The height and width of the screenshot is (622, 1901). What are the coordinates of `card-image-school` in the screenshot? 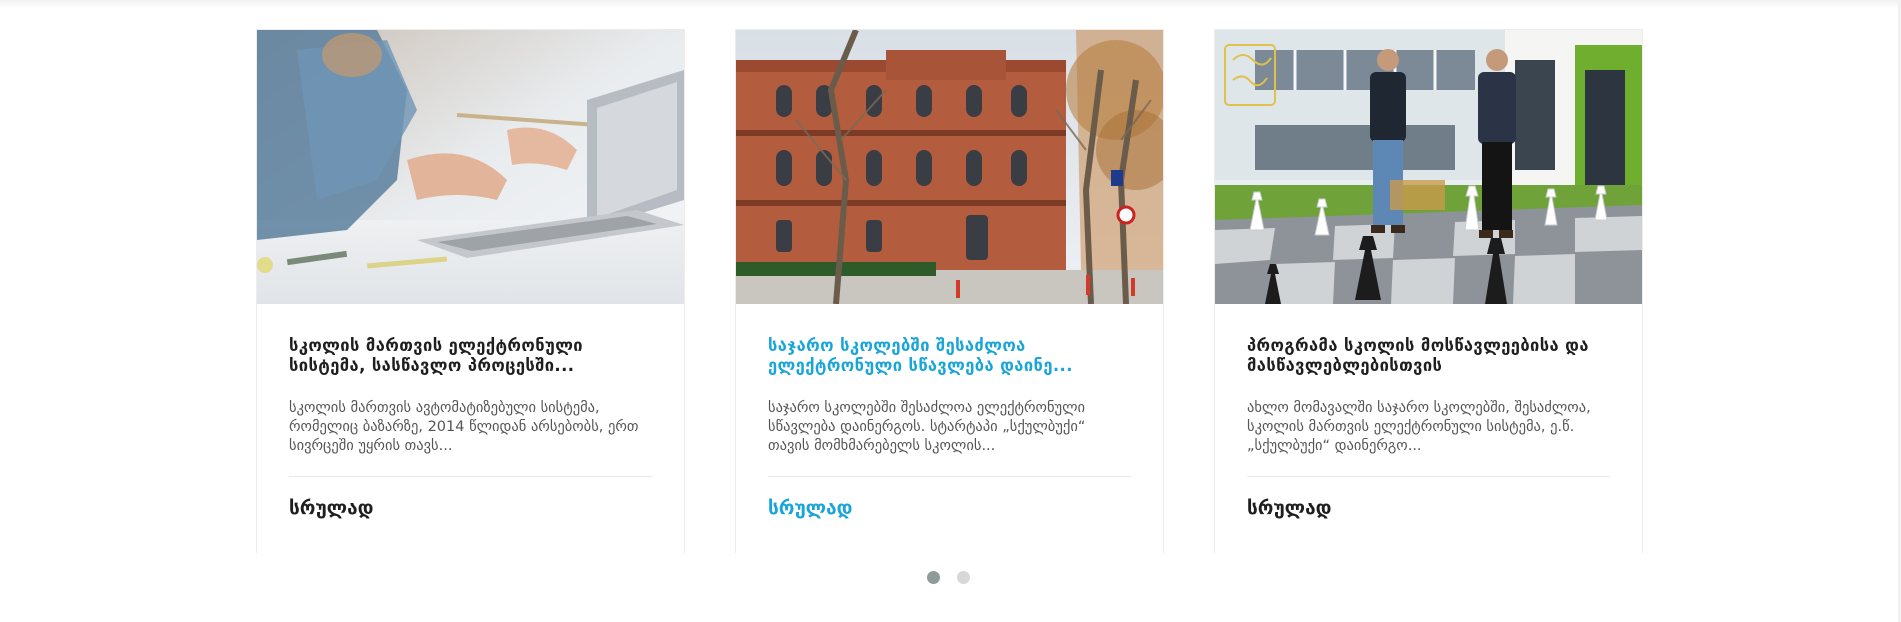 It's located at (949, 167).